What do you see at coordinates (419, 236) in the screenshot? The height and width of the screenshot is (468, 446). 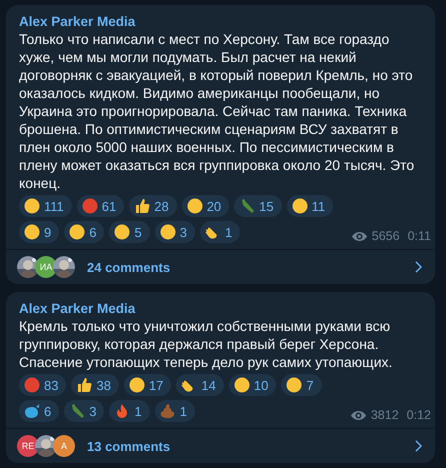 I see `timestamp: 0:11` at bounding box center [419, 236].